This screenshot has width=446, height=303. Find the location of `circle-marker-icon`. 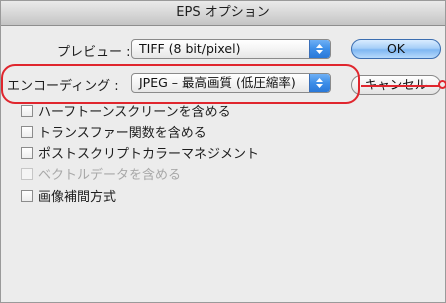

circle-marker-icon is located at coordinates (442, 84).